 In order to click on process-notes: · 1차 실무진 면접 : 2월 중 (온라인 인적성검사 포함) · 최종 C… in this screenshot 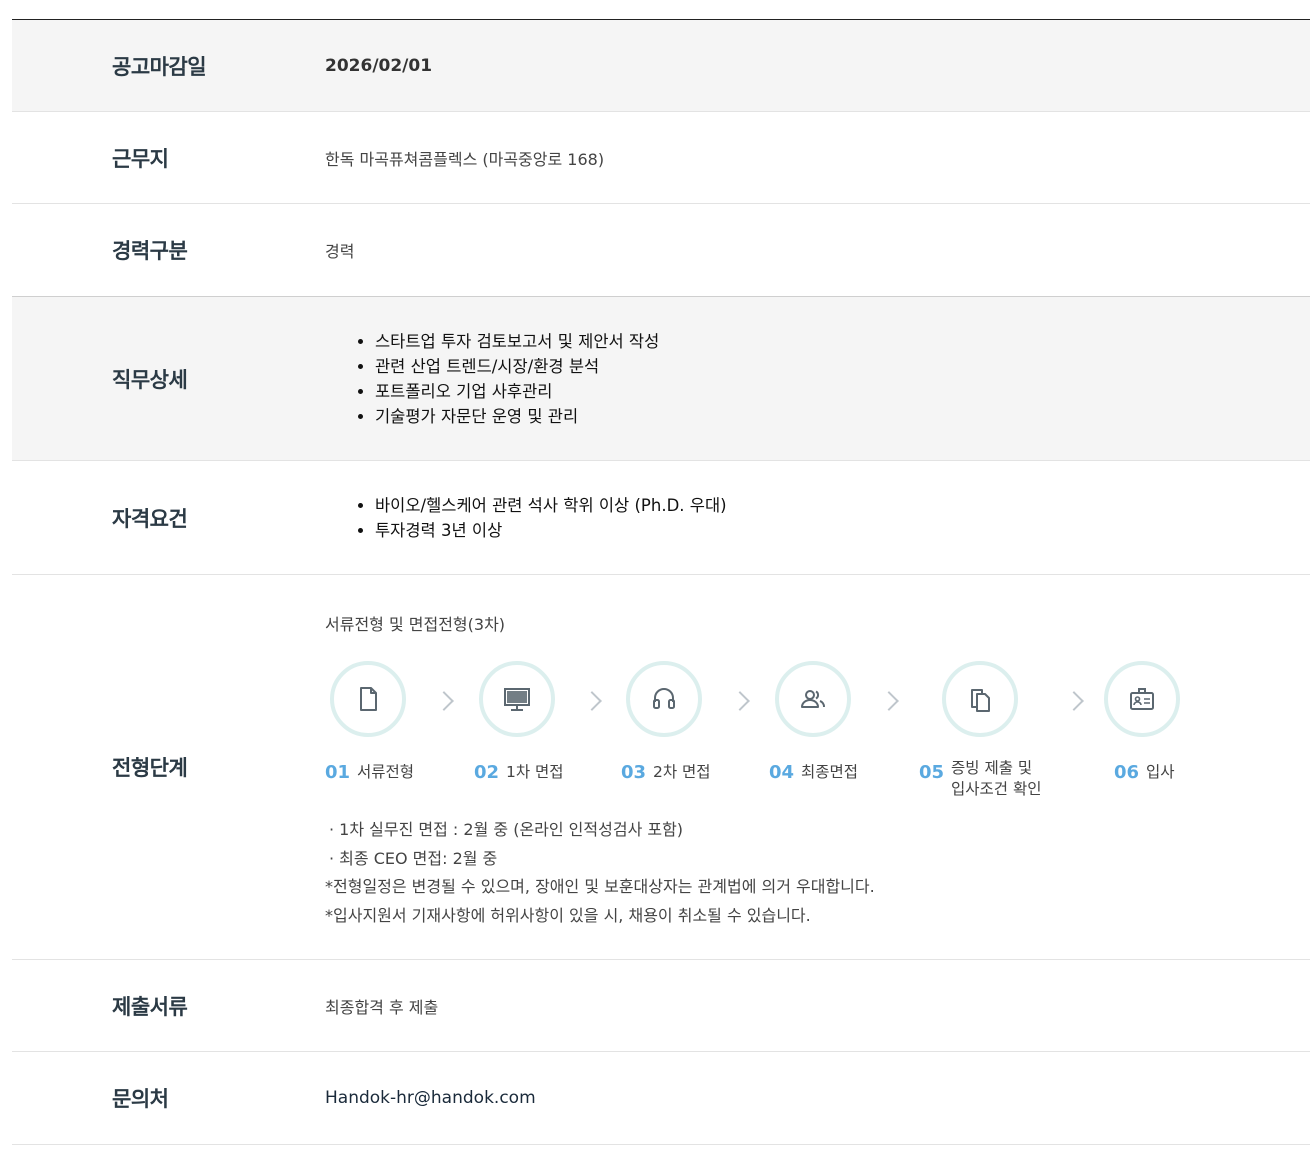, I will do `click(600, 873)`.